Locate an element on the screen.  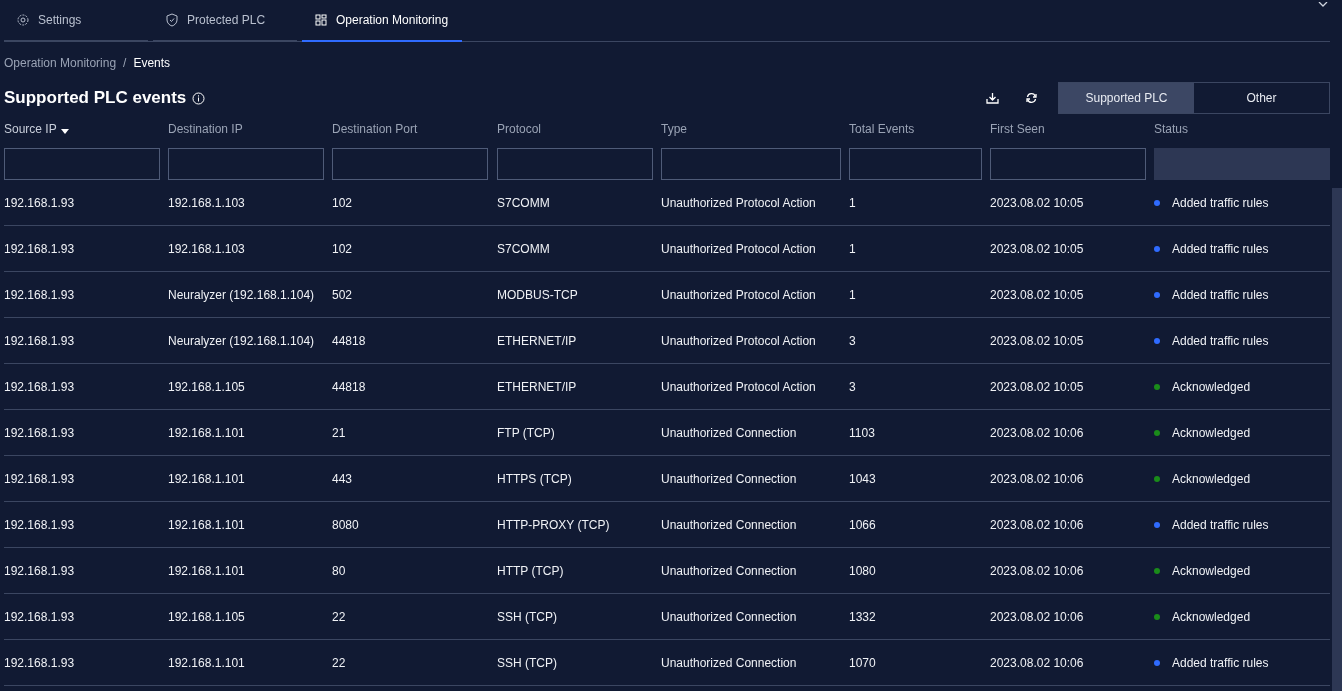
segment-button: Supported PLC is located at coordinates (1126, 98).